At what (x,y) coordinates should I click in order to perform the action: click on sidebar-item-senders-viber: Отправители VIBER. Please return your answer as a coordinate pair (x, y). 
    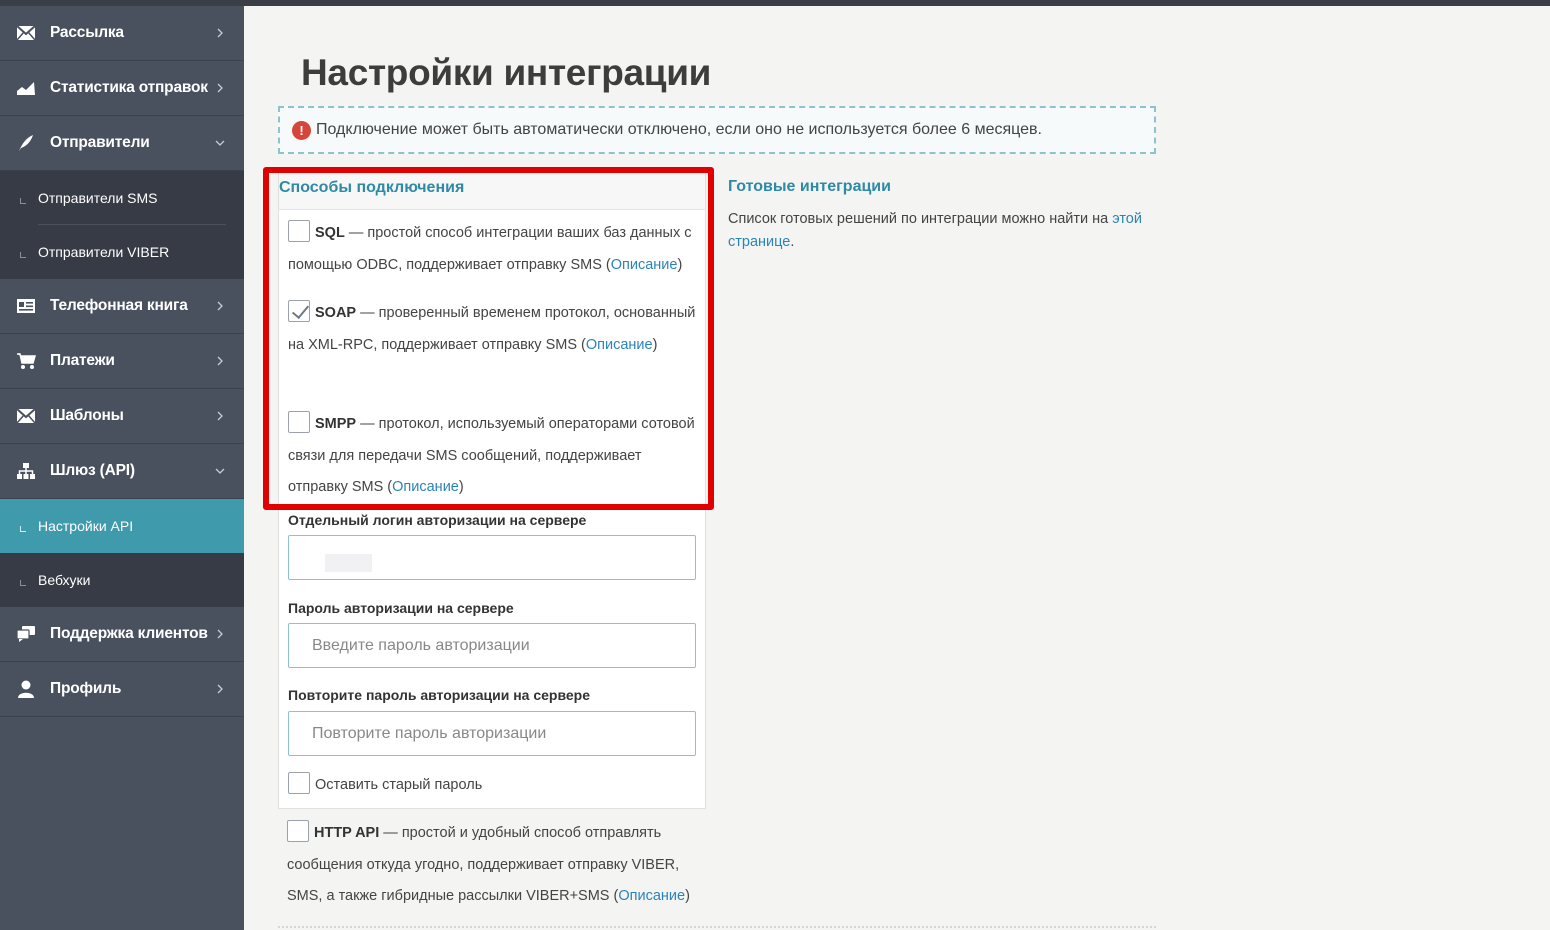
    Looking at the image, I should click on (122, 252).